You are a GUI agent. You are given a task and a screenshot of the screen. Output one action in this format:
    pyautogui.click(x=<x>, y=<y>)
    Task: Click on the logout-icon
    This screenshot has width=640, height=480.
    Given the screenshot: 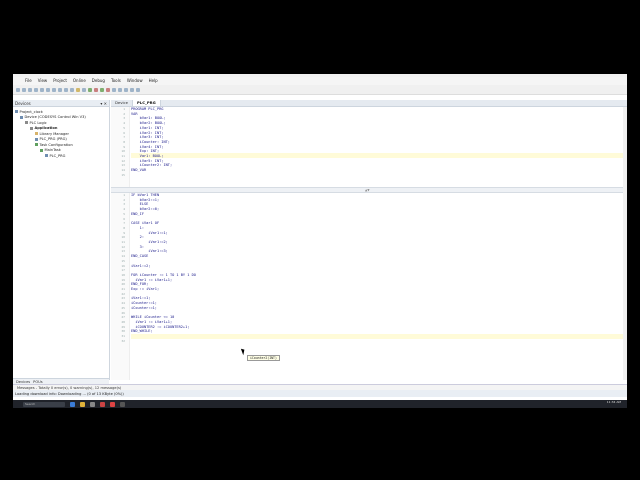 What is the action you would take?
    pyautogui.click(x=96, y=89)
    